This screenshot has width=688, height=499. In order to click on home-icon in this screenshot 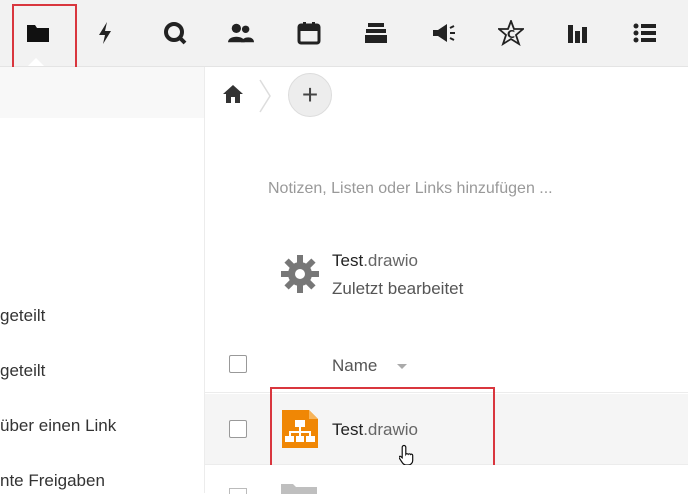, I will do `click(233, 96)`.